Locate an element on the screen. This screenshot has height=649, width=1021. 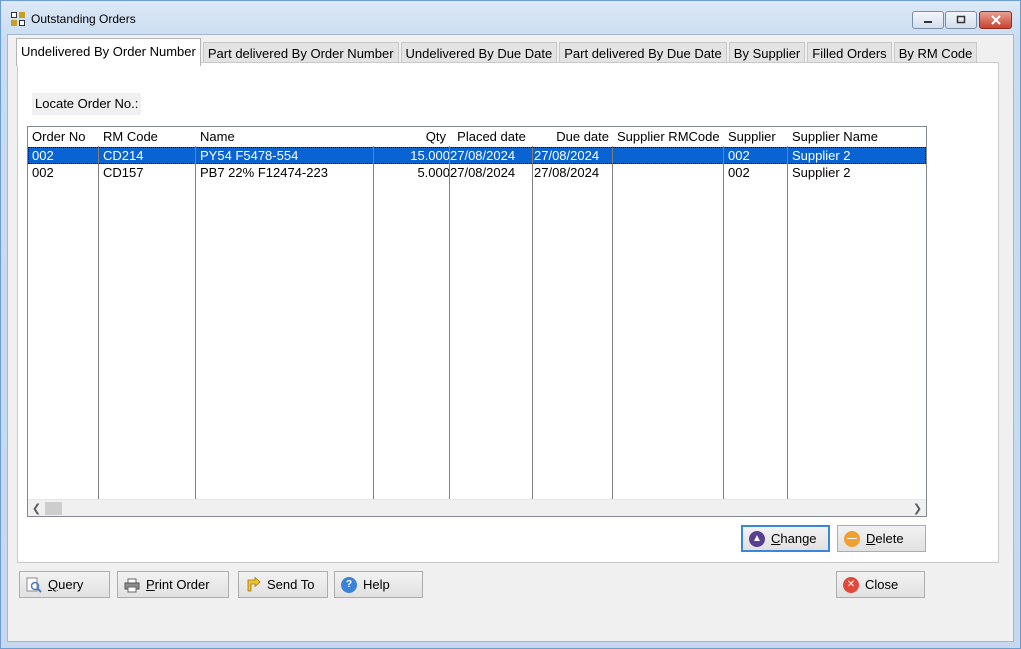
cell-rm-code: CD157 is located at coordinates (123, 172).